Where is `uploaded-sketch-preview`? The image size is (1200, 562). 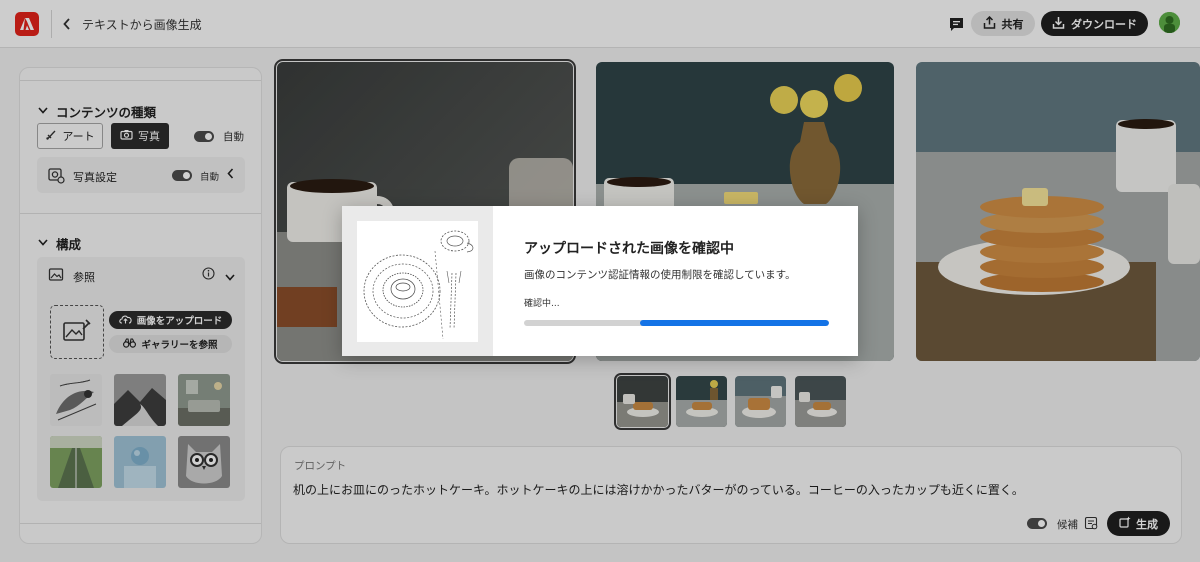 uploaded-sketch-preview is located at coordinates (417, 281).